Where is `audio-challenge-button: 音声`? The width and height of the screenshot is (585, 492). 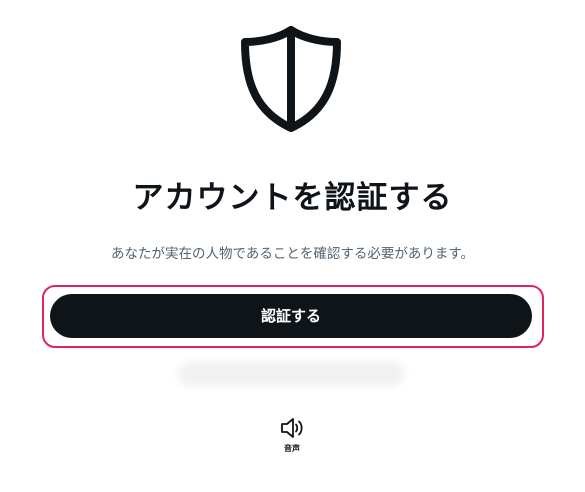
audio-challenge-button: 音声 is located at coordinates (292, 438).